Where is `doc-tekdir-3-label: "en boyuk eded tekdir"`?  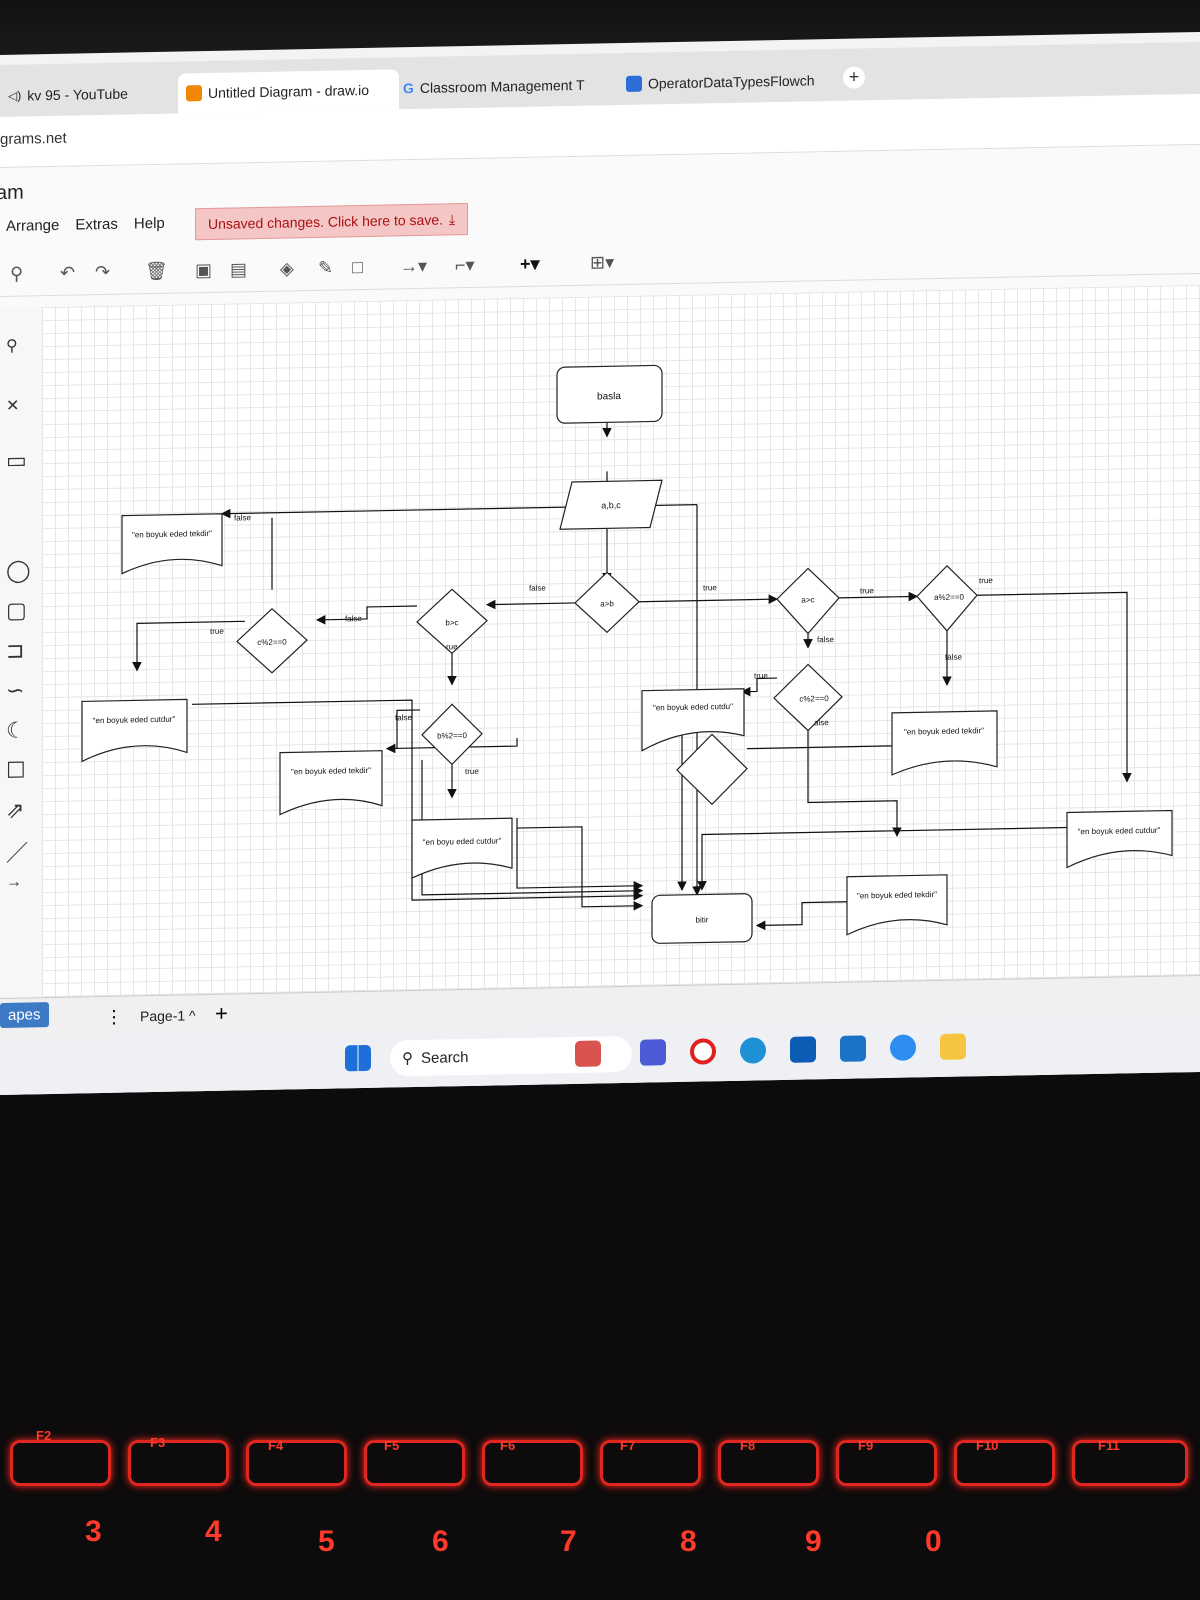 doc-tekdir-3-label: "en boyuk eded tekdir" is located at coordinates (944, 731).